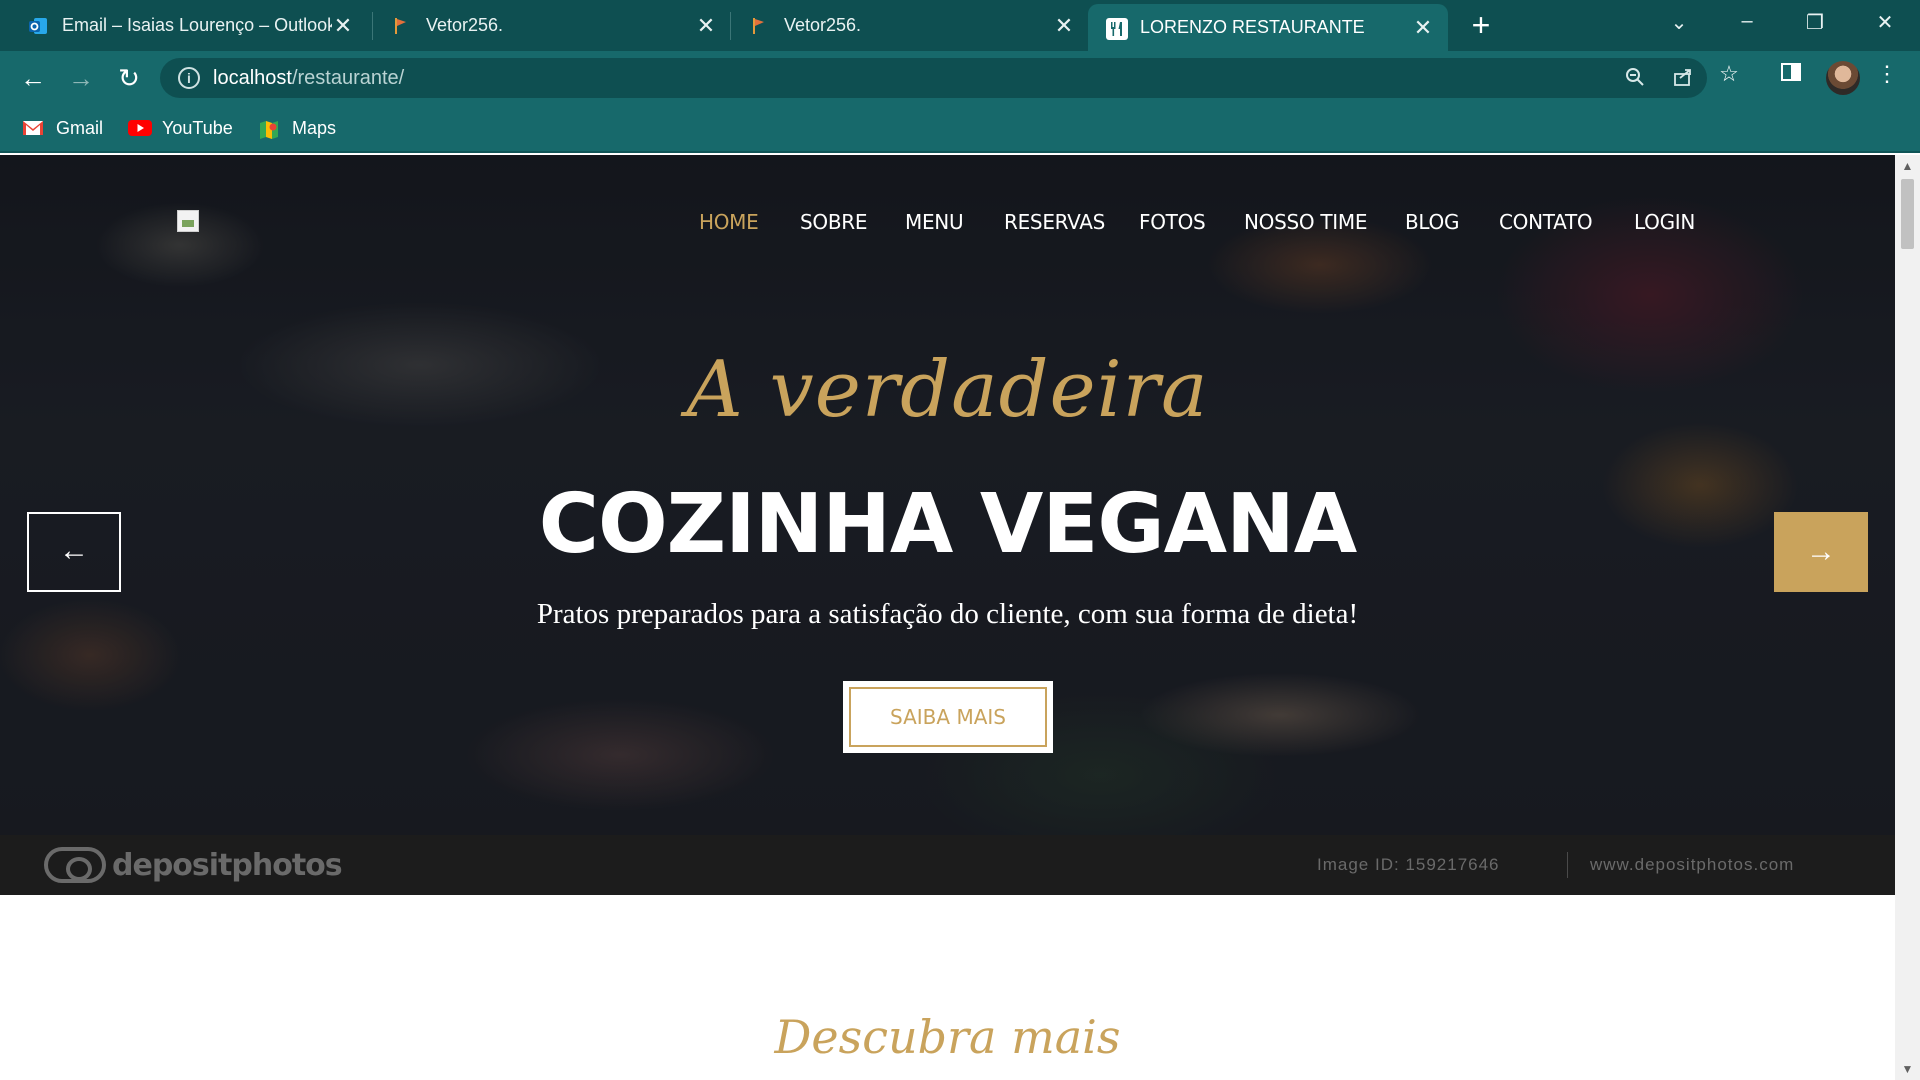 This screenshot has width=1920, height=1080. I want to click on tab-lorenzo-restaurante: LORENZO RESTAURANTE ✕, so click(1268, 27).